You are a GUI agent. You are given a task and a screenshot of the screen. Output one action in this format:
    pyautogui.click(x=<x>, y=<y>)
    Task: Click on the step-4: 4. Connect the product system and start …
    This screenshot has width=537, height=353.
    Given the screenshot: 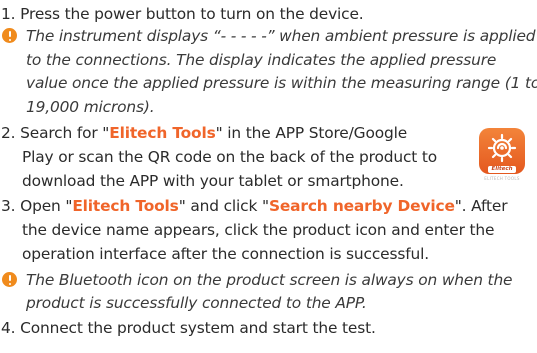 What is the action you would take?
    pyautogui.click(x=188, y=328)
    